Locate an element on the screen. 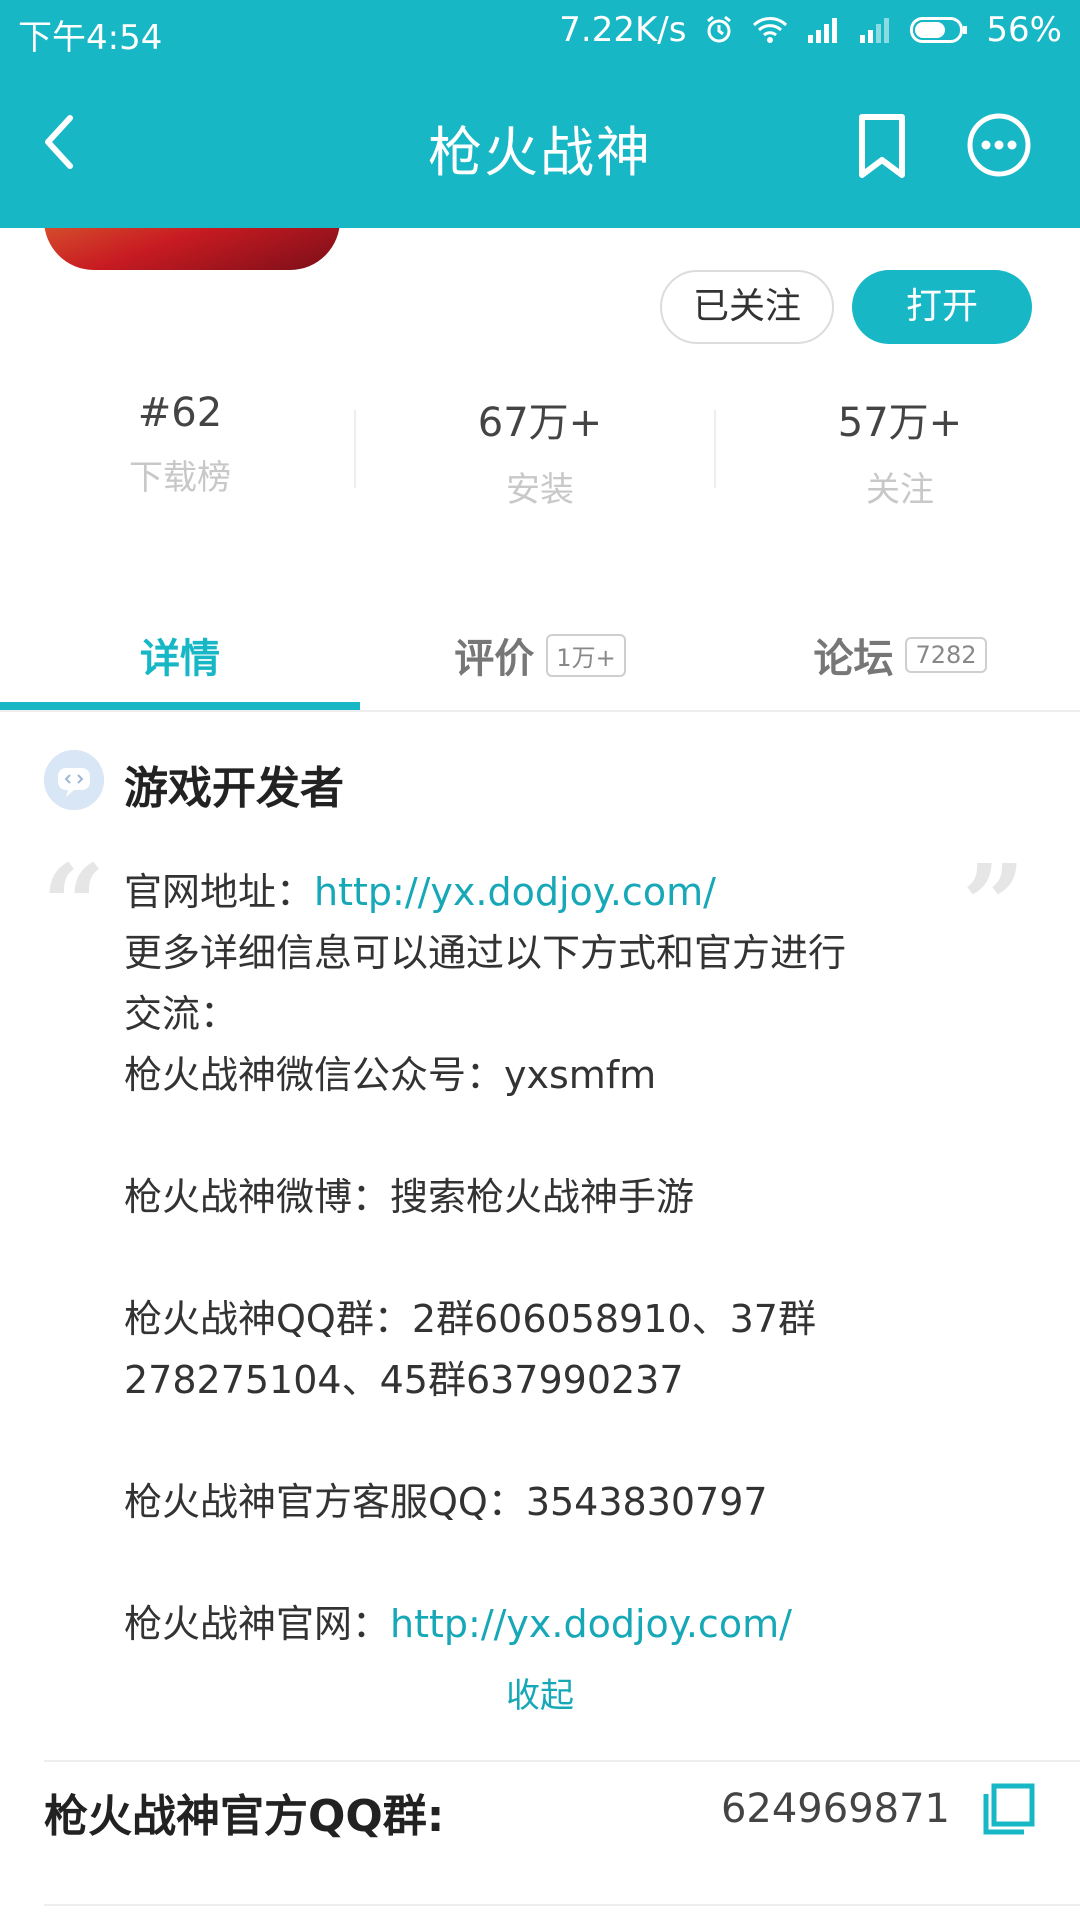  desc-line: 交流： is located at coordinates (181, 1014).